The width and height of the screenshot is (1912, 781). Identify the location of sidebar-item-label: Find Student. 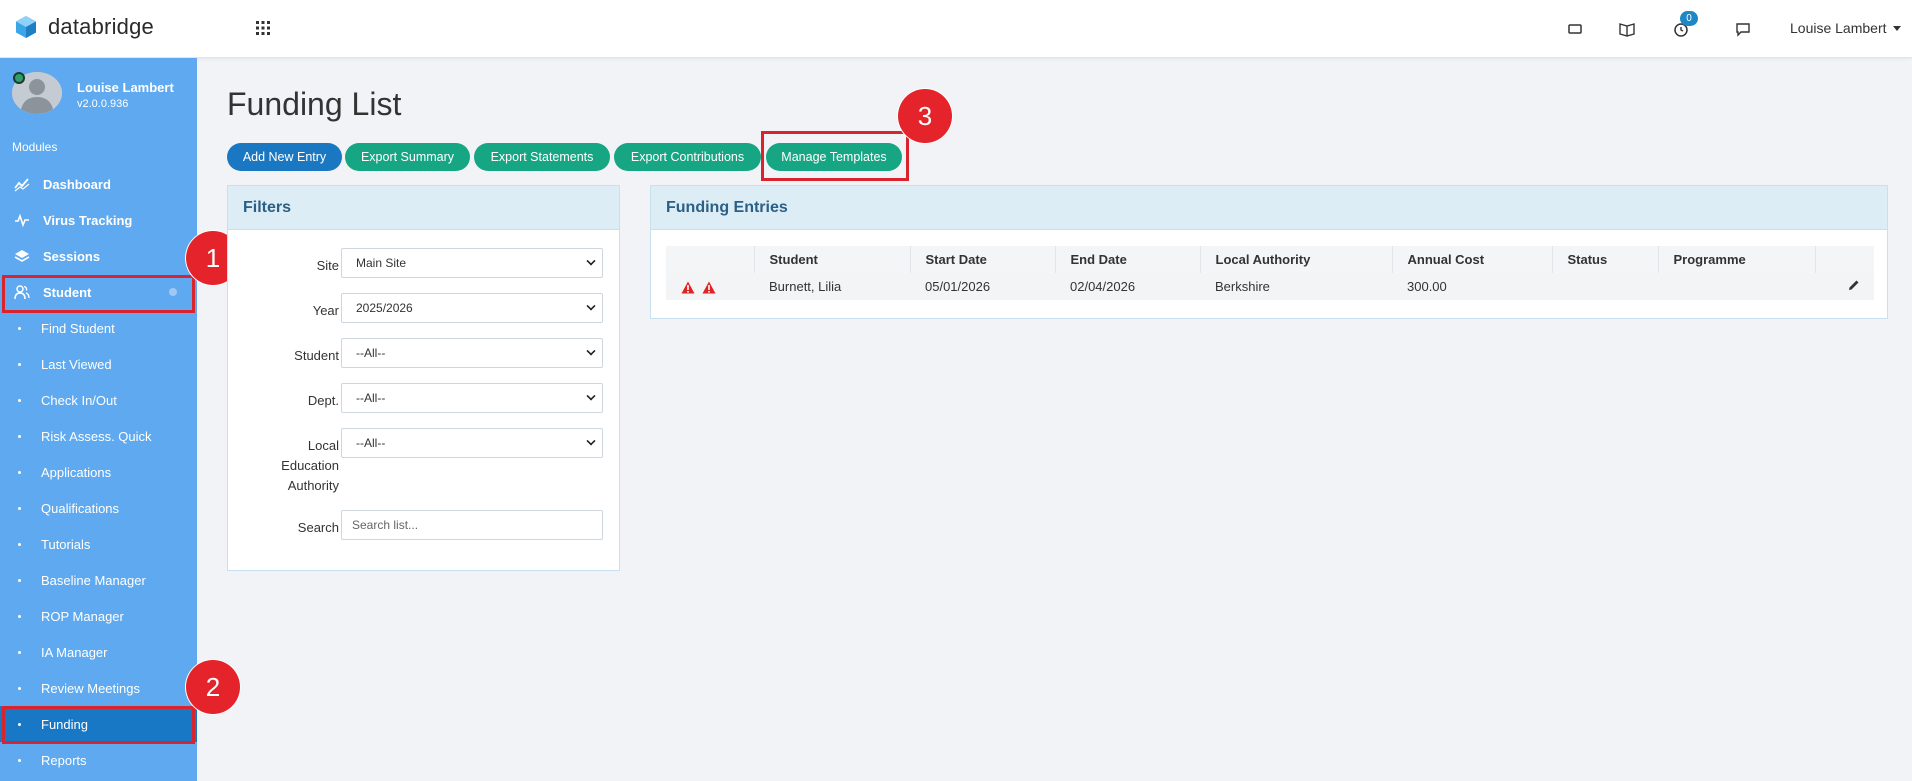
(78, 328).